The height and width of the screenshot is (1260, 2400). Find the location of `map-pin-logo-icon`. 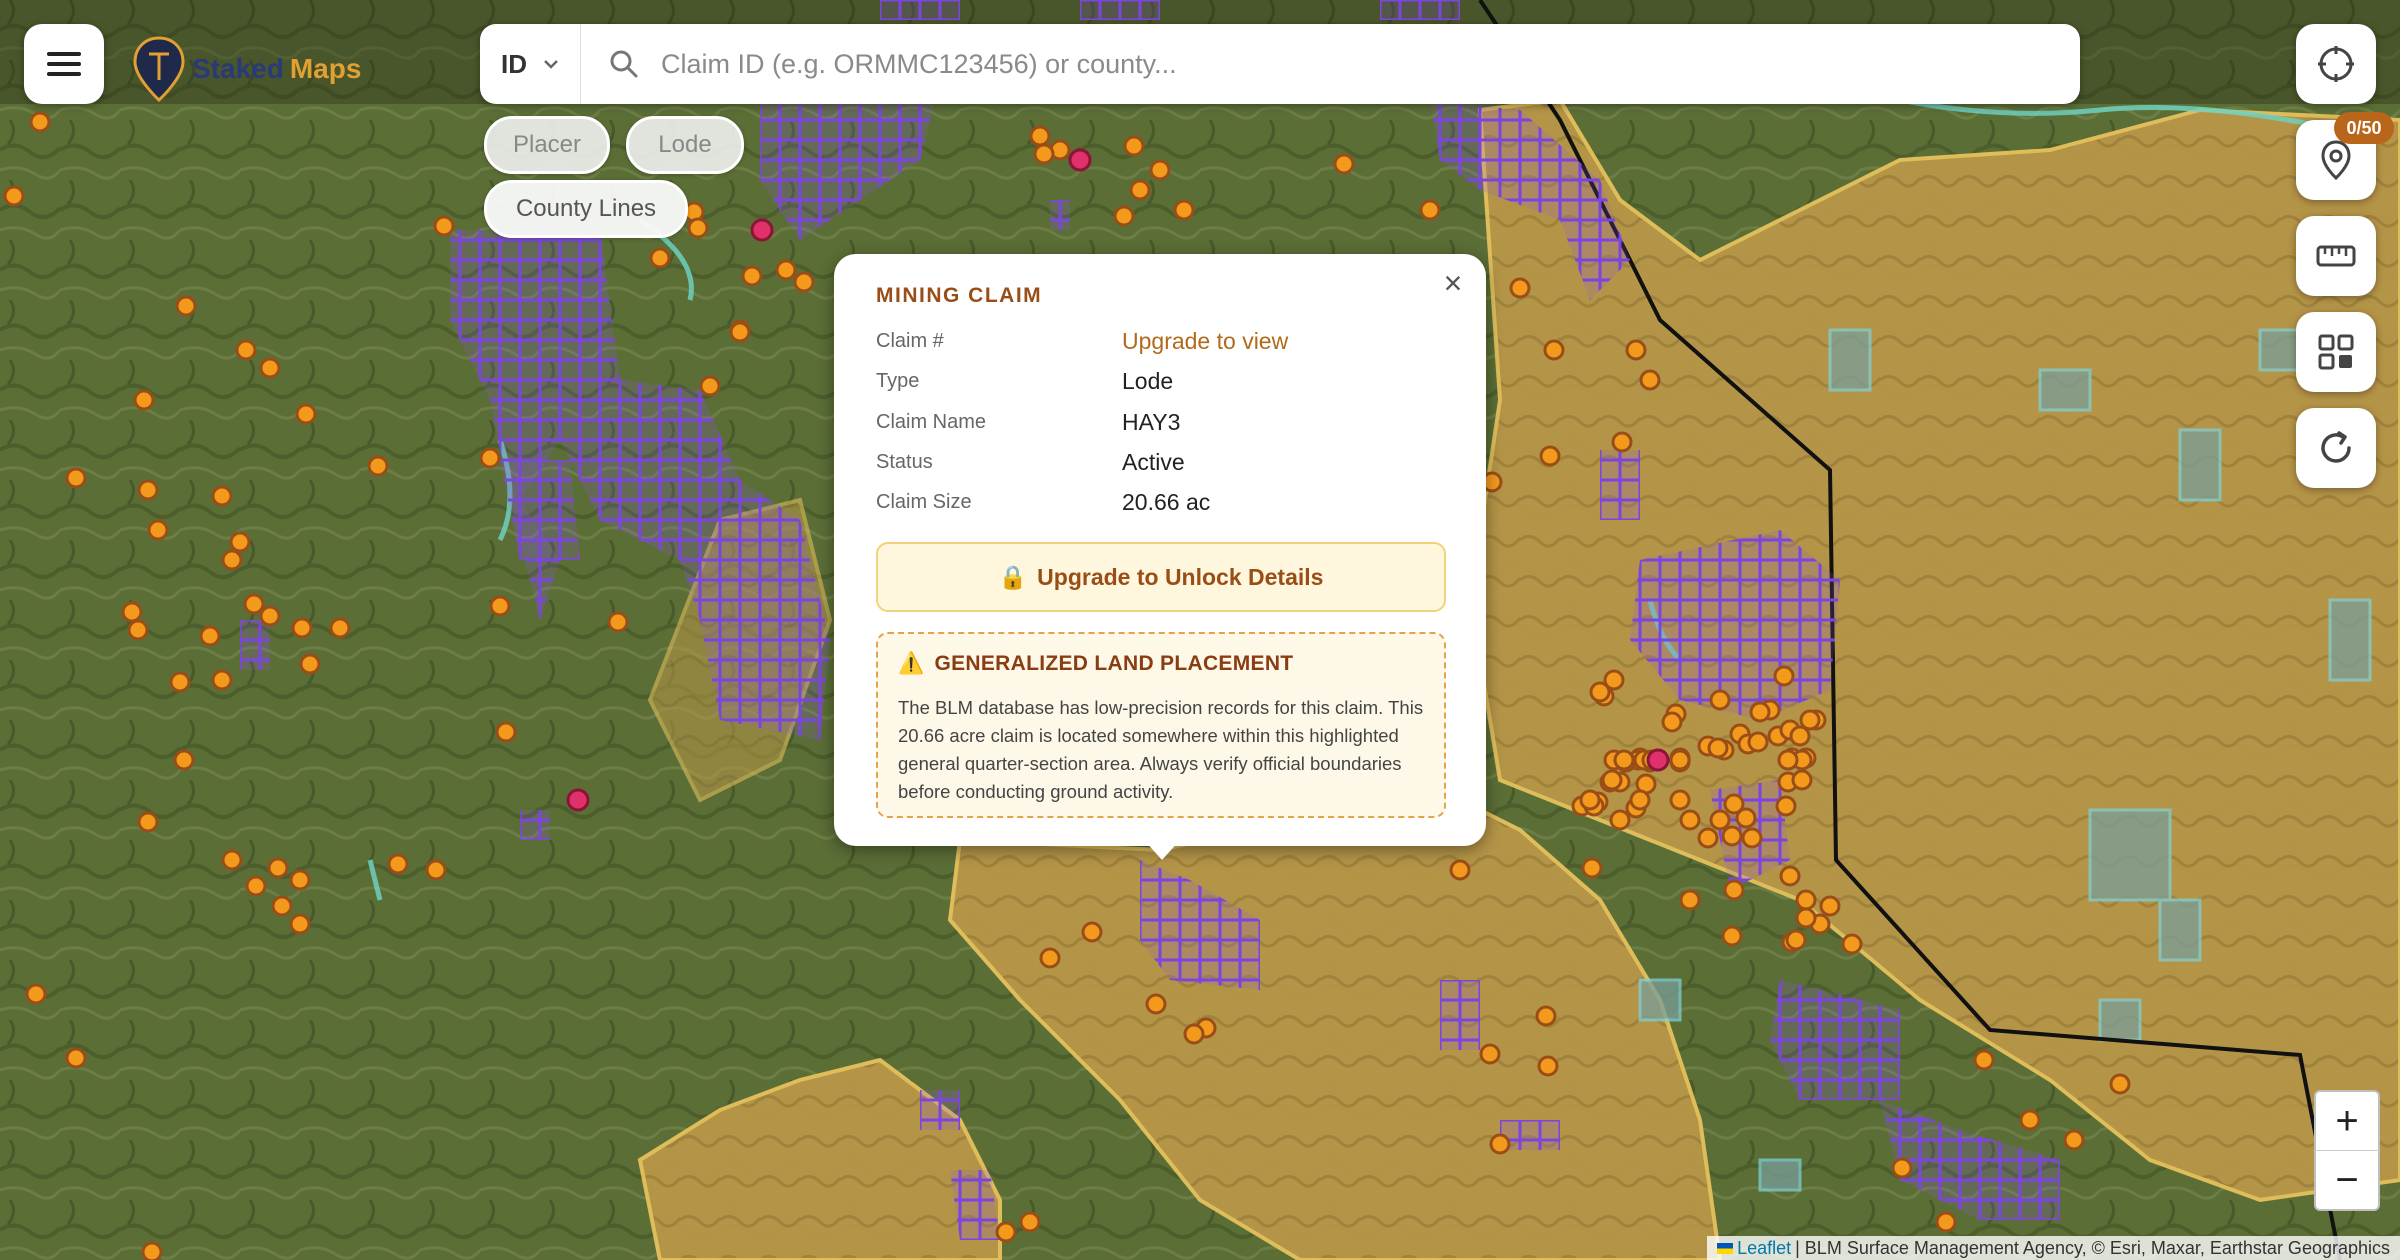

map-pin-logo-icon is located at coordinates (159, 69).